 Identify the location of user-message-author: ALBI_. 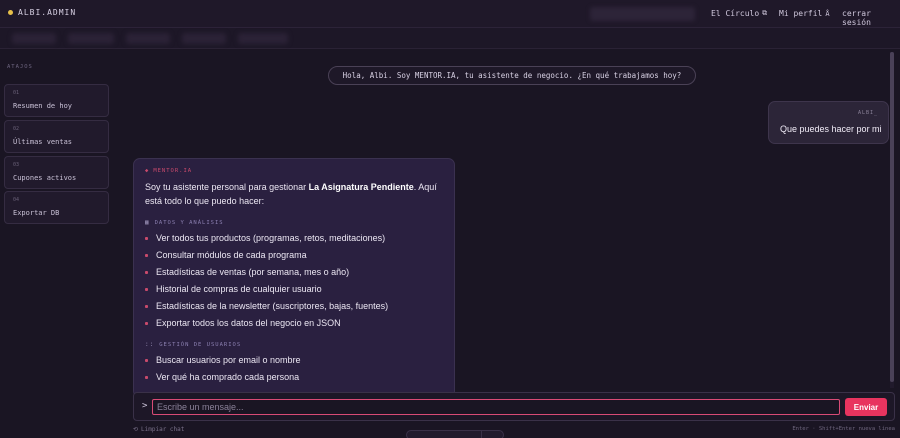
(867, 113).